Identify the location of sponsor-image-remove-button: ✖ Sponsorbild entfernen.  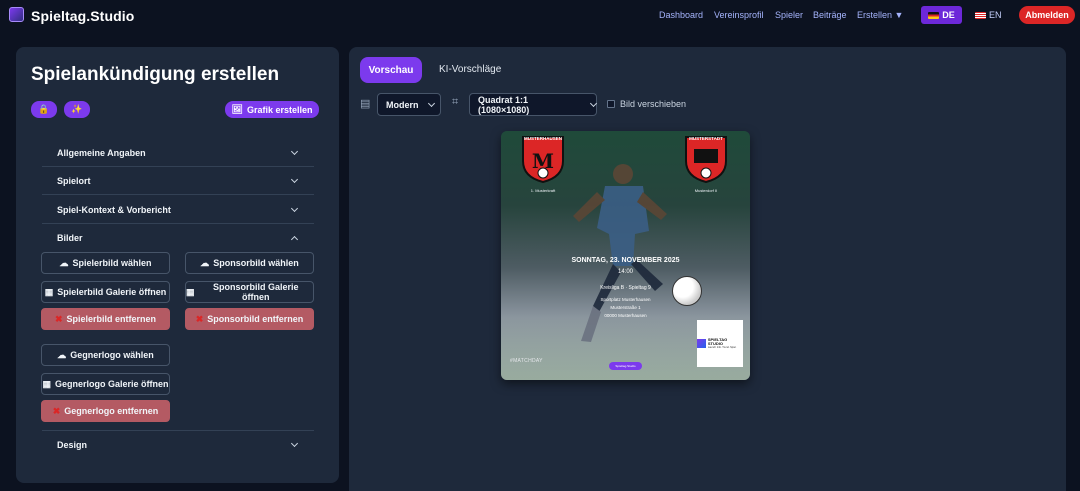
(249, 319).